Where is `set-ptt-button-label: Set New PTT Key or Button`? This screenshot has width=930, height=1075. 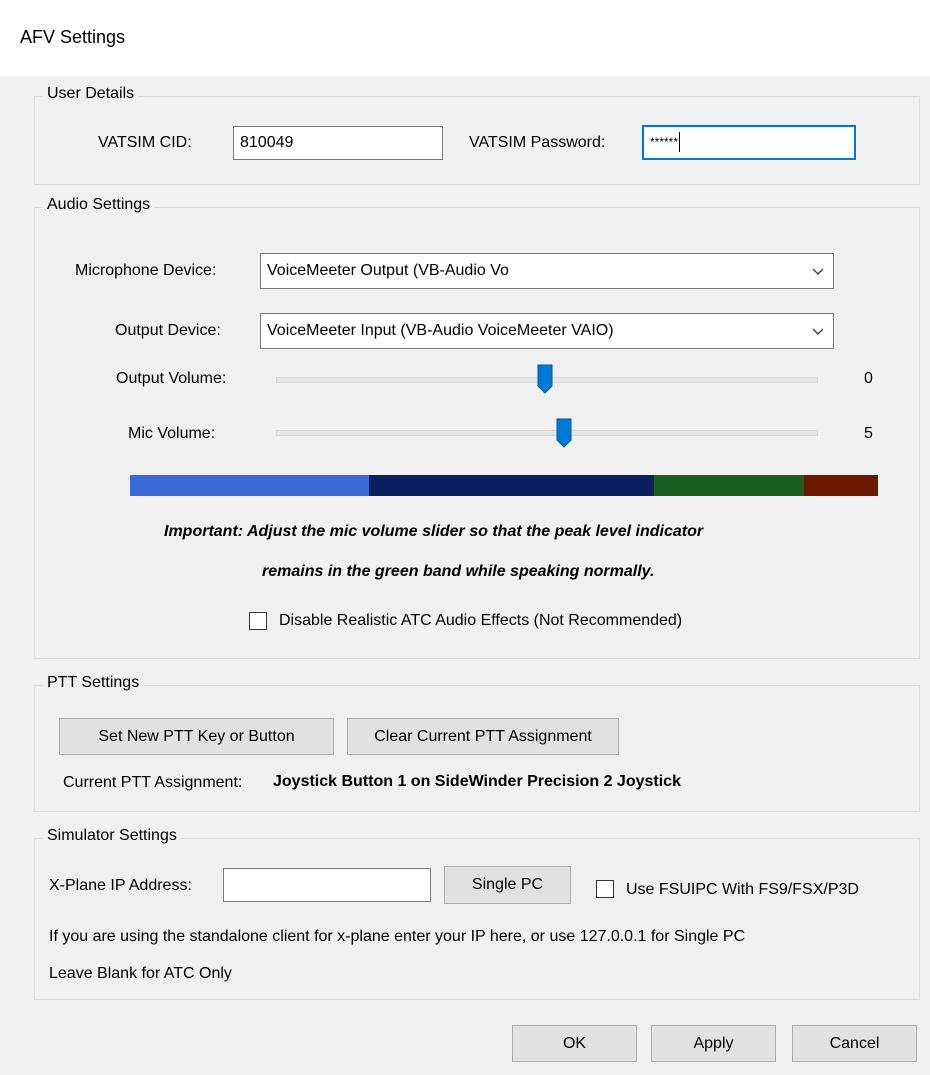 set-ptt-button-label: Set New PTT Key or Button is located at coordinates (196, 736).